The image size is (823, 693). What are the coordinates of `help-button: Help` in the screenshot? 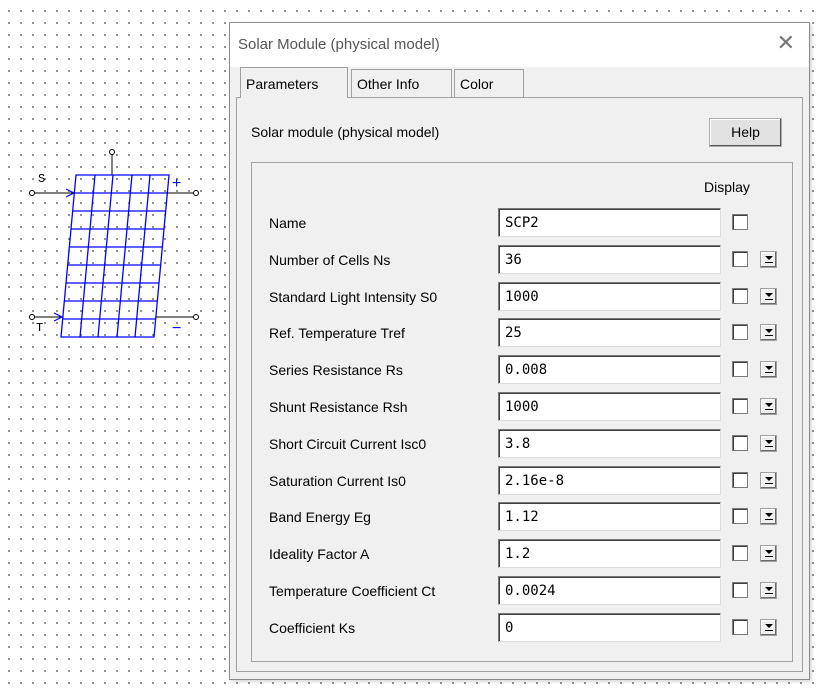 It's located at (745, 132).